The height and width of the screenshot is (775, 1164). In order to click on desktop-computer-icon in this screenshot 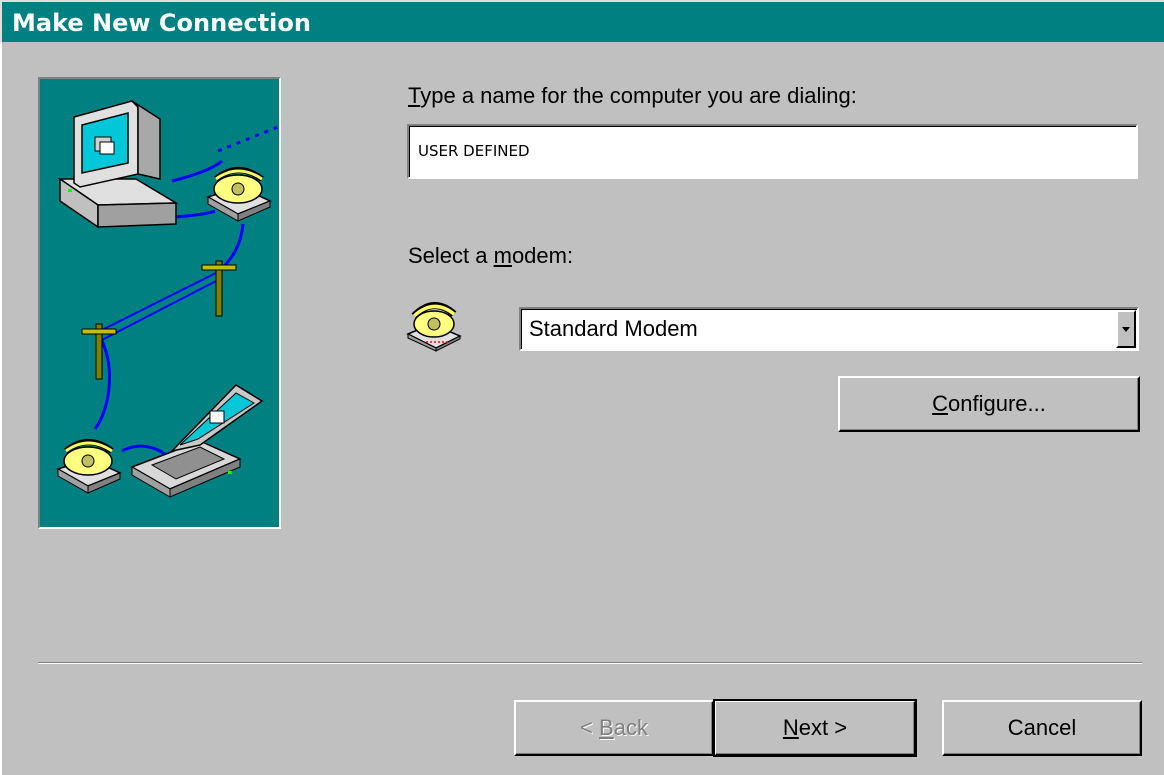, I will do `click(118, 164)`.